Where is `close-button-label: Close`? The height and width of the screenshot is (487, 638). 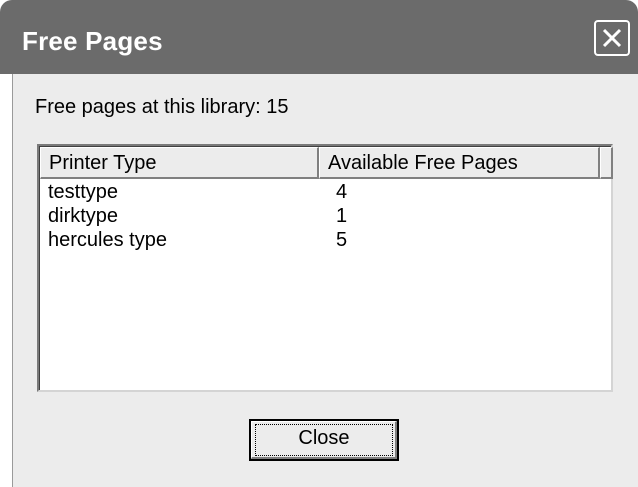
close-button-label: Close is located at coordinates (324, 438).